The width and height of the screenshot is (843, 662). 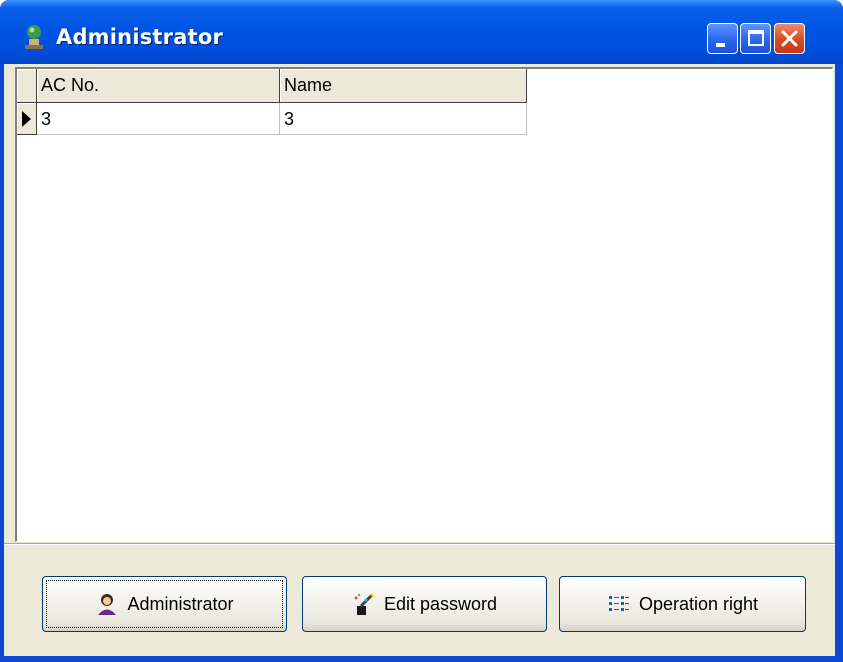 I want to click on current-row-pointer-icon, so click(x=26, y=119).